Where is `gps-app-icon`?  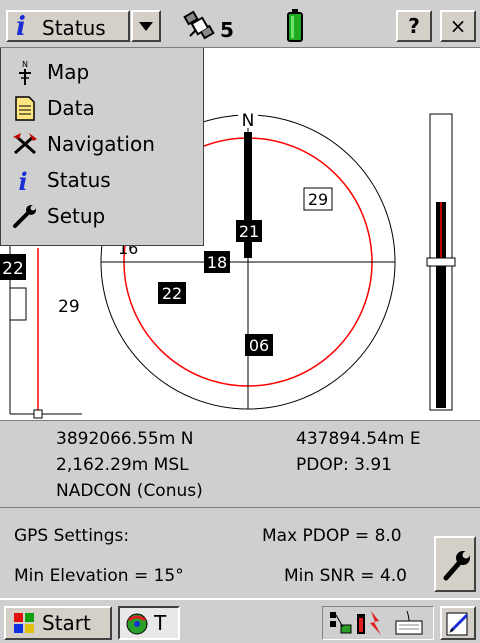 gps-app-icon is located at coordinates (137, 624).